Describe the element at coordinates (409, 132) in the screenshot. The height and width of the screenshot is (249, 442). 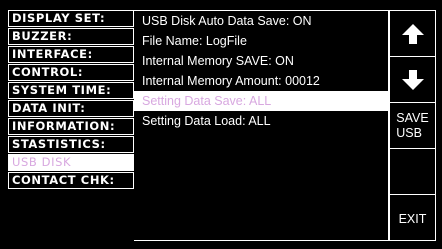
I see `save-usb-label-line2: USB` at that location.